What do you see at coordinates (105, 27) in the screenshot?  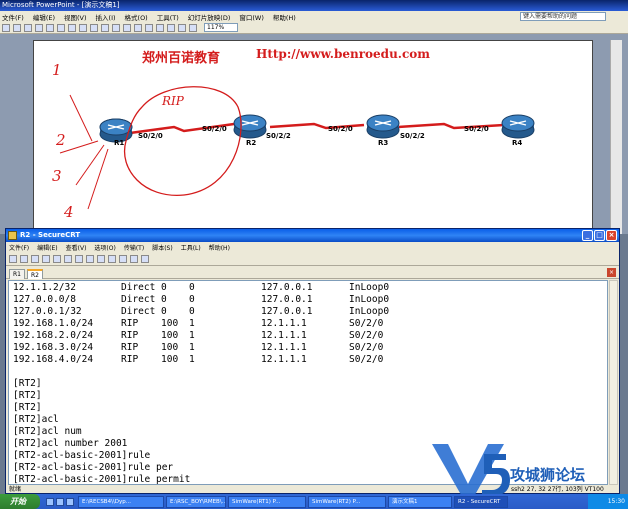 I see `format-painter-icon` at bounding box center [105, 27].